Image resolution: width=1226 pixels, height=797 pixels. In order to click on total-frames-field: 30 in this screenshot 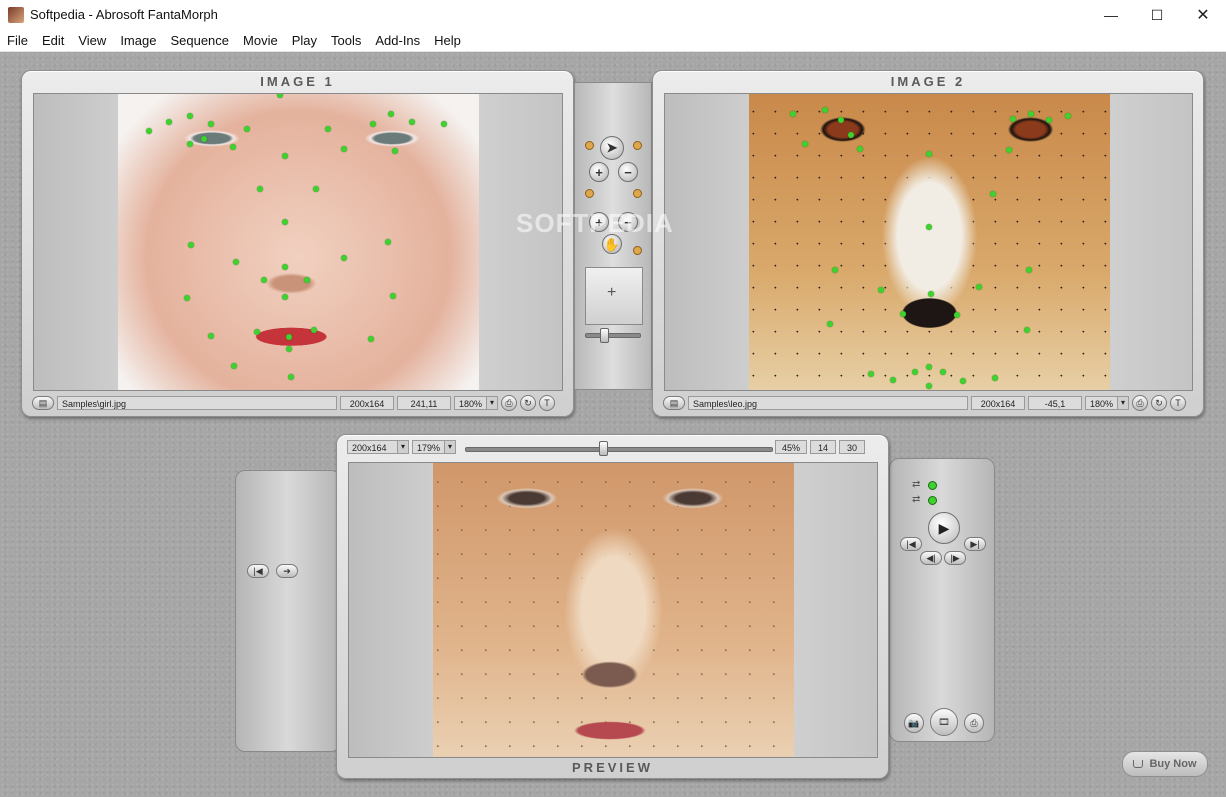, I will do `click(852, 447)`.